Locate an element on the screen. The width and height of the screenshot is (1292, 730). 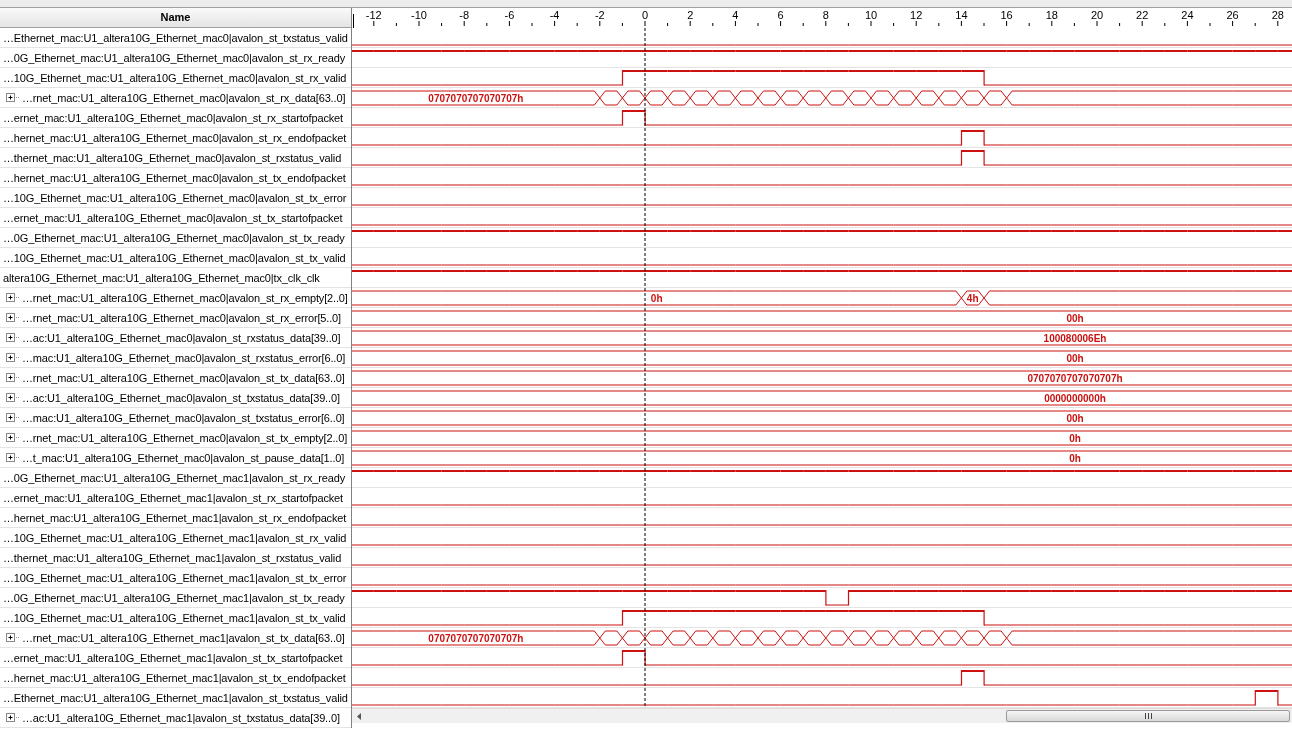
bus-value: 100080006Eh is located at coordinates (1075, 338).